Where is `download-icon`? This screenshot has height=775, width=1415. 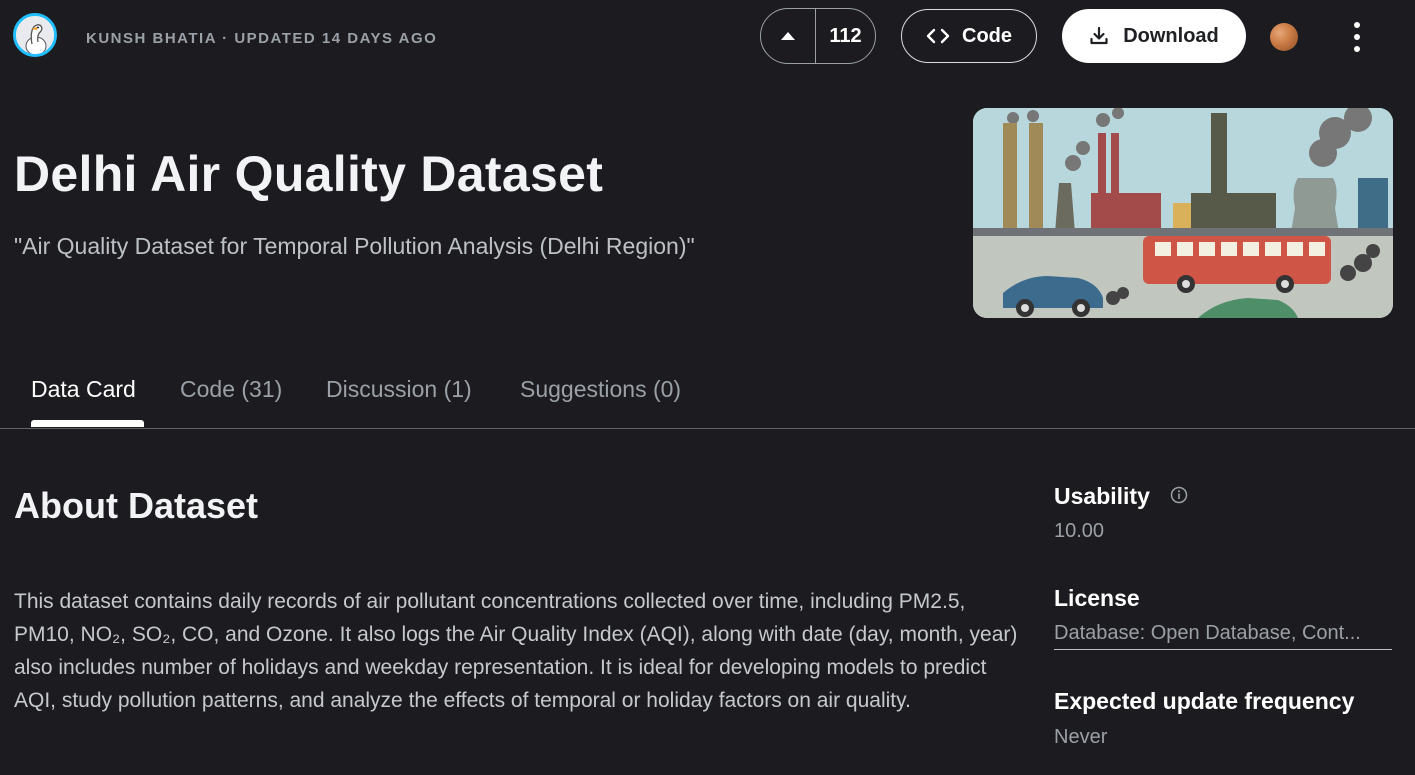 download-icon is located at coordinates (1099, 35).